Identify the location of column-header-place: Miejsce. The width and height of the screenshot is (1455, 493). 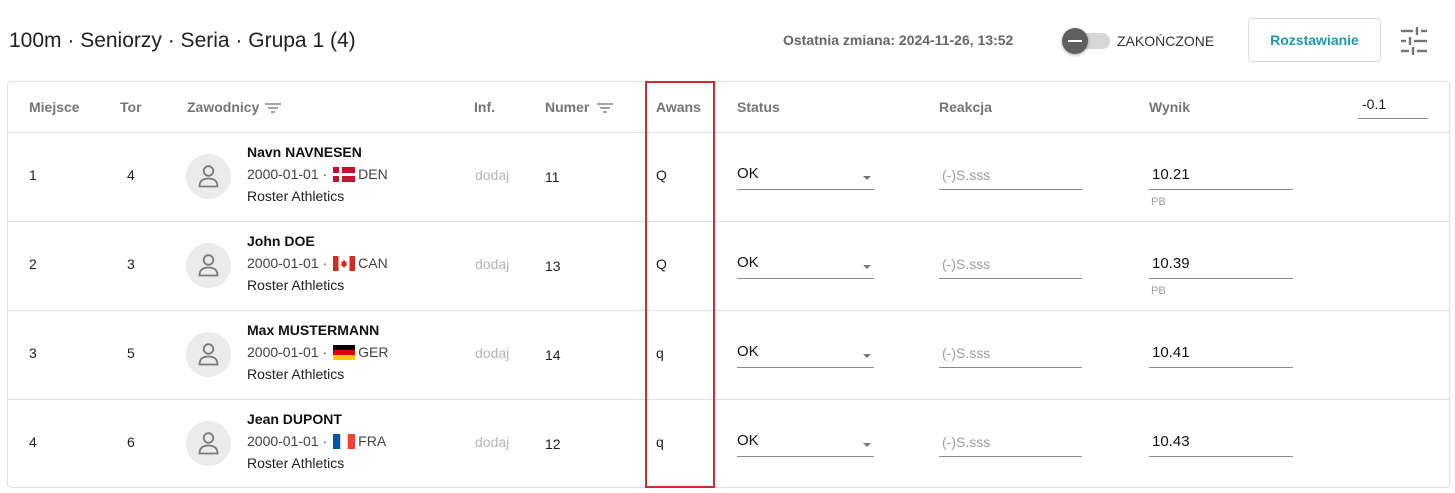
(54, 107).